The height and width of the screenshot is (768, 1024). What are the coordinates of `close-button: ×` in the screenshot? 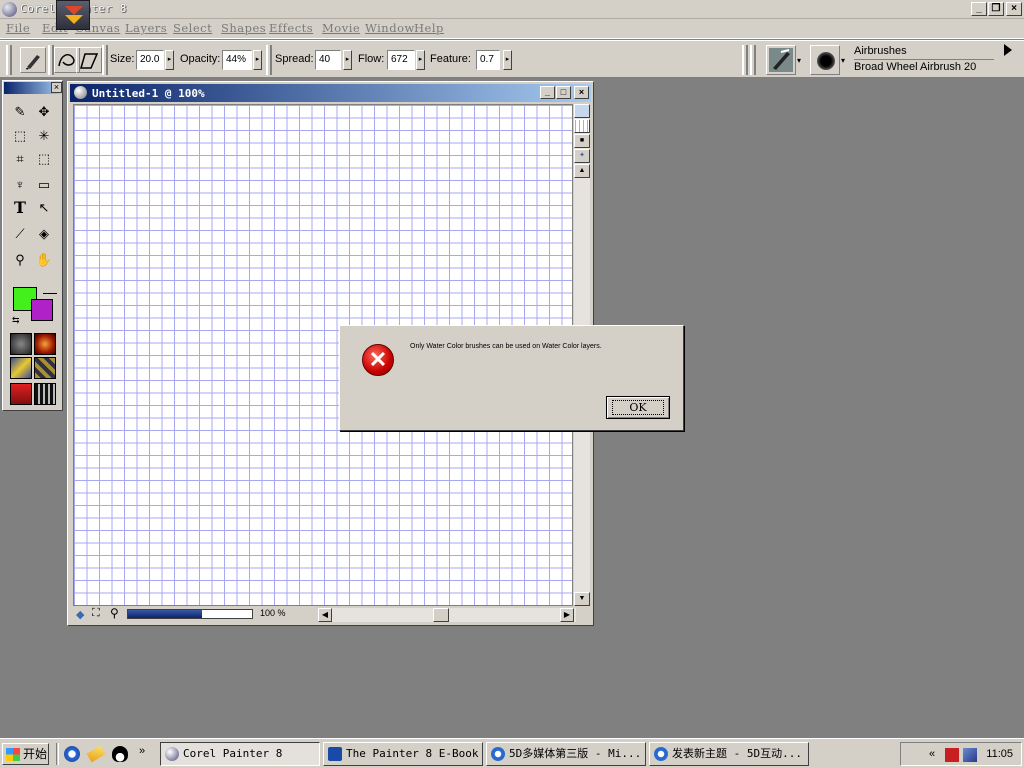 It's located at (1014, 9).